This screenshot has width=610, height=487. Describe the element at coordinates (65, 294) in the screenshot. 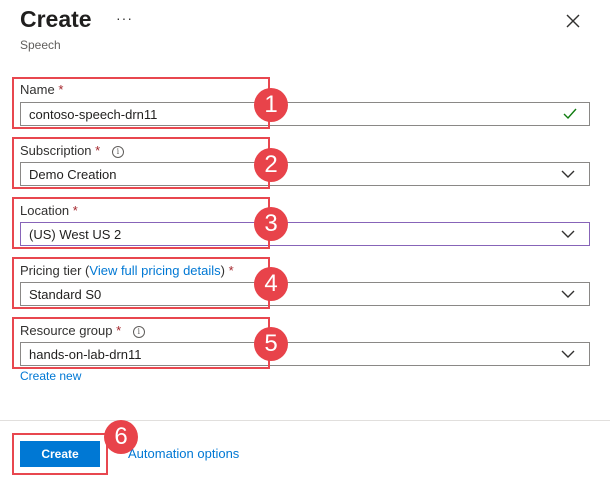

I see `pricing-tier-select-value: Standard S0` at that location.